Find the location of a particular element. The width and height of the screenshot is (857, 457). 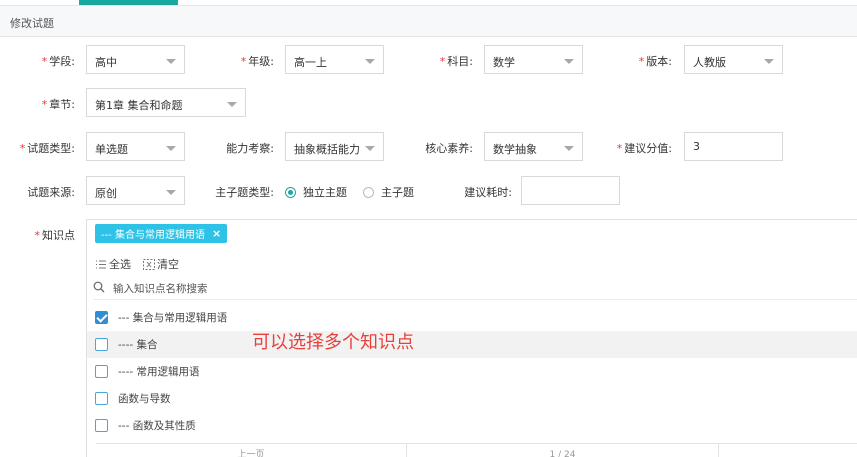

ability-select: 抽象概括能力 is located at coordinates (334, 146).